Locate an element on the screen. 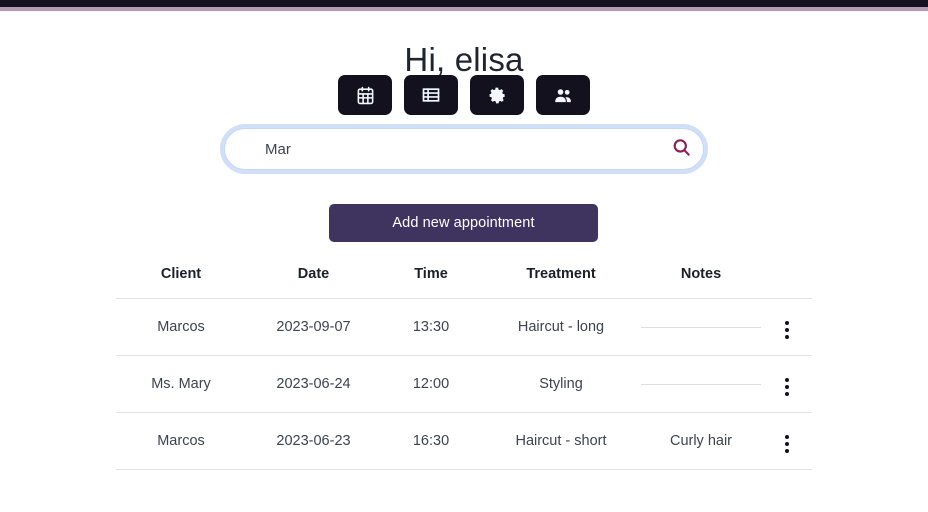 Image resolution: width=928 pixels, height=512 pixels. table-row: Marcos 2023-09-07 13:30 Haircut - long is located at coordinates (464, 327).